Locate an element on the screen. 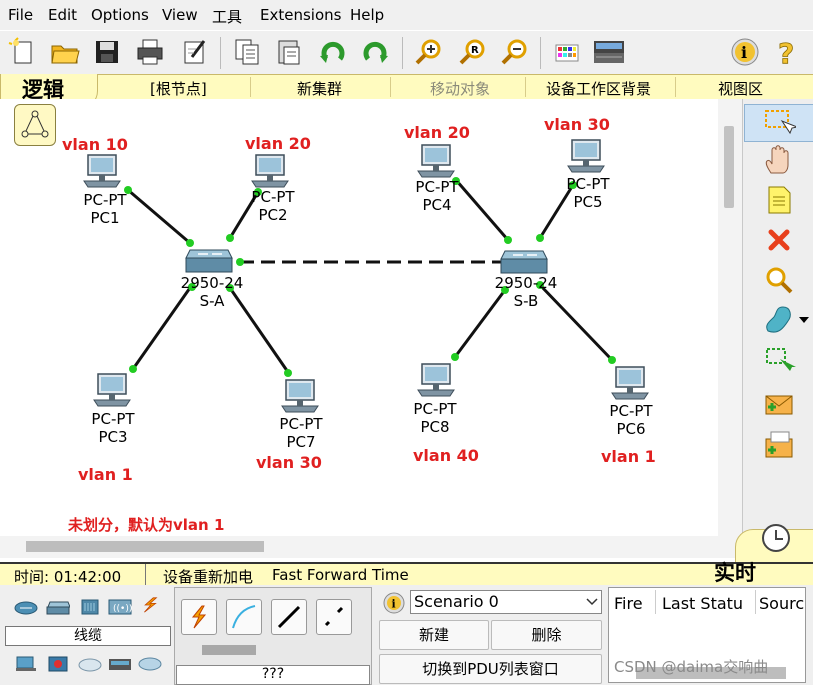 The image size is (813, 685). save-icon is located at coordinates (107, 52).